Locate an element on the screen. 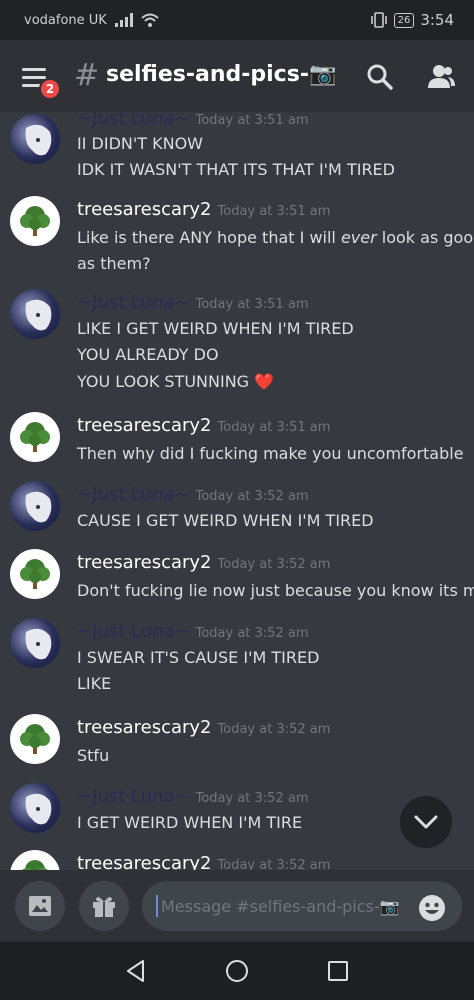  carrier-label: vodafone UK is located at coordinates (65, 20).